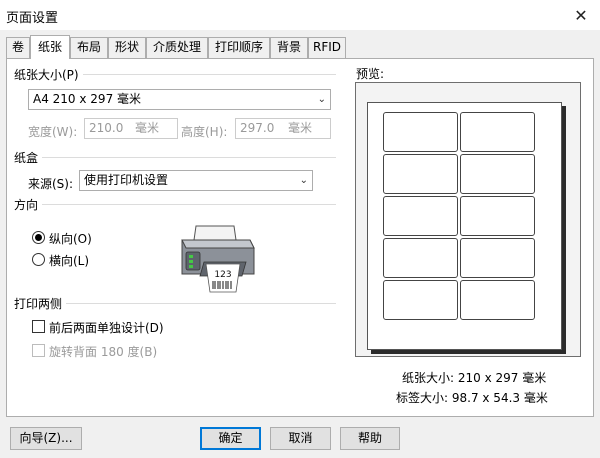 The height and width of the screenshot is (458, 600). I want to click on printer-label-text: 123, so click(222, 275).